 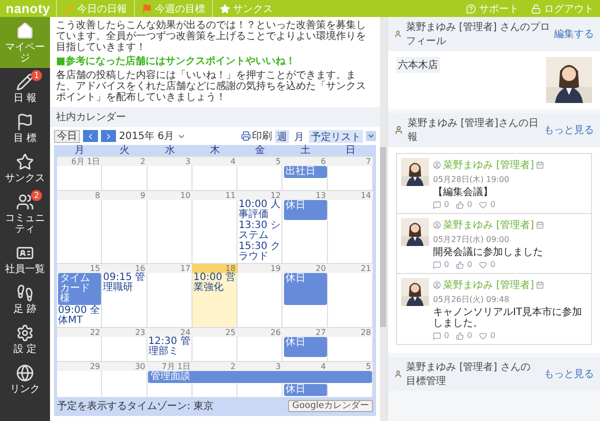 I want to click on previous-button, so click(x=90, y=136).